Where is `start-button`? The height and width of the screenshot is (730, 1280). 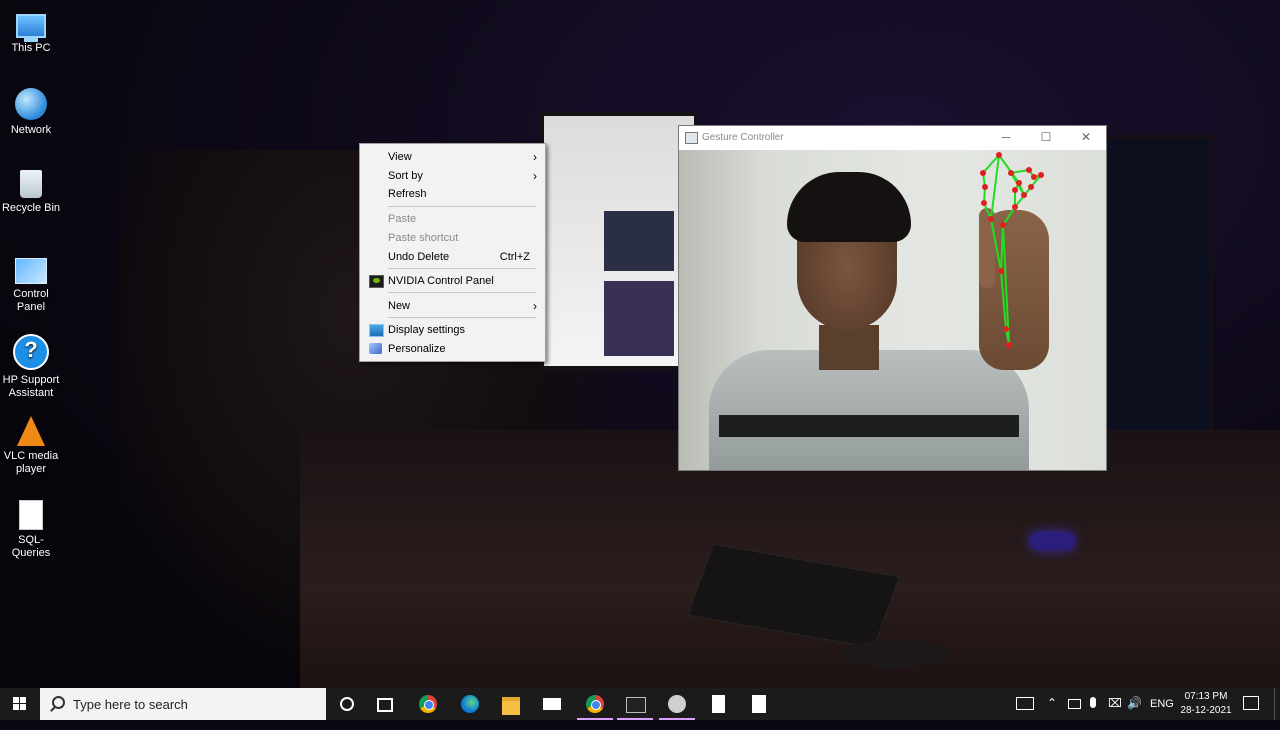
start-button is located at coordinates (20, 704).